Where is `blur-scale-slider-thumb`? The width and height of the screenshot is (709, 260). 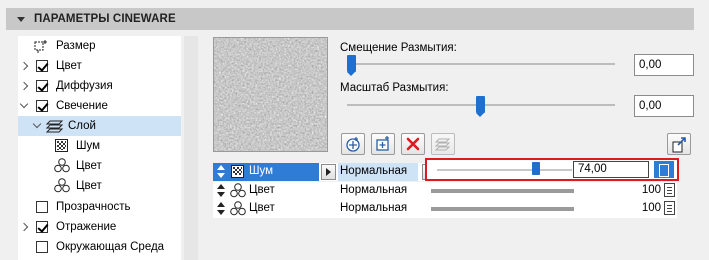 blur-scale-slider-thumb is located at coordinates (480, 106).